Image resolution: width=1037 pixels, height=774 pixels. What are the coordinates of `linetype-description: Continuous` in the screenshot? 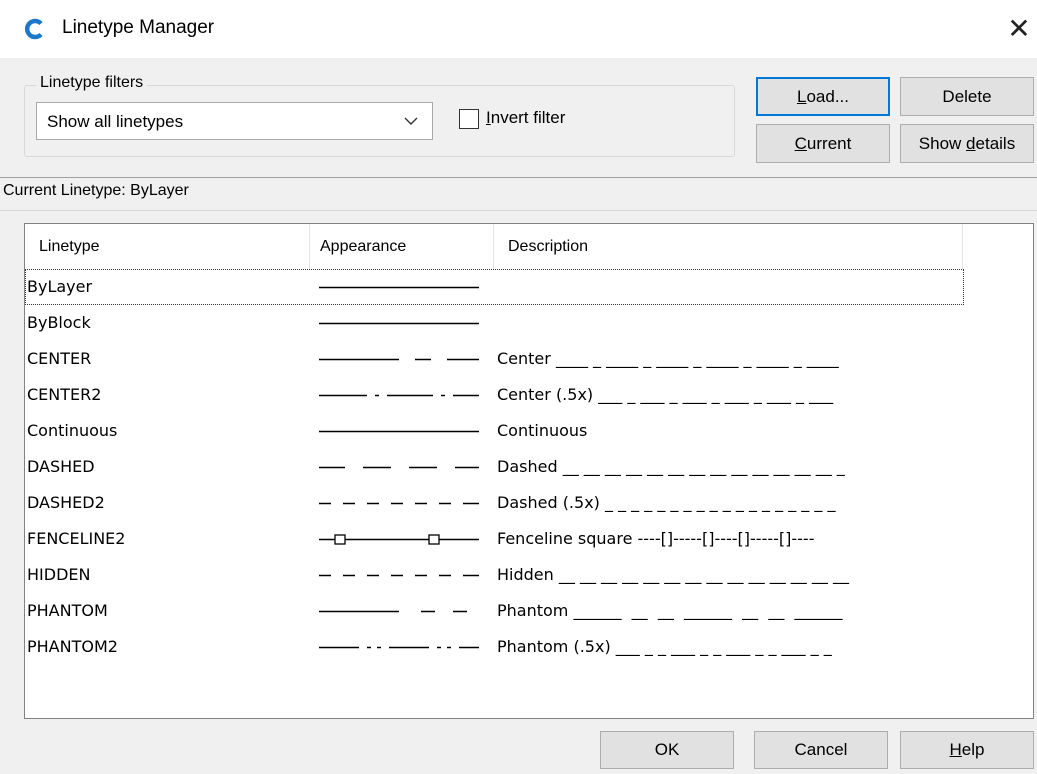 It's located at (542, 430).